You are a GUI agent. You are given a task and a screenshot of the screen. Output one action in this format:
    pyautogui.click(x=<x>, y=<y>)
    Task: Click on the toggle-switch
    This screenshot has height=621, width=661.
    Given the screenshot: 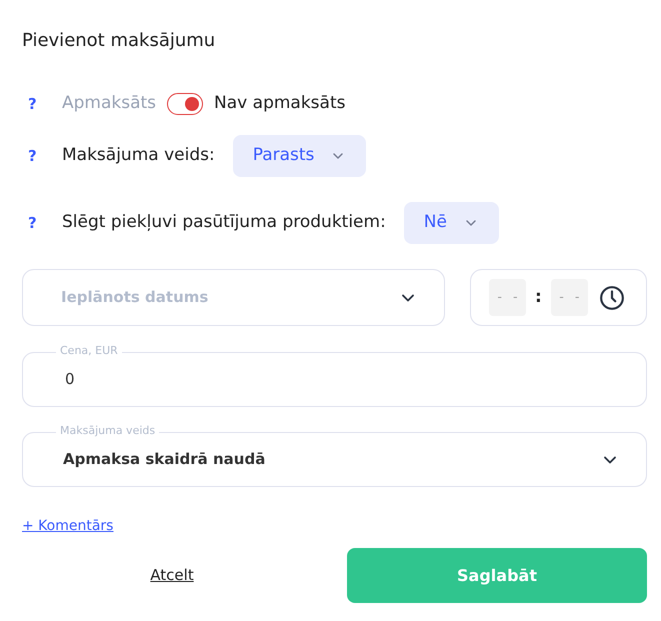 What is the action you would take?
    pyautogui.click(x=185, y=104)
    